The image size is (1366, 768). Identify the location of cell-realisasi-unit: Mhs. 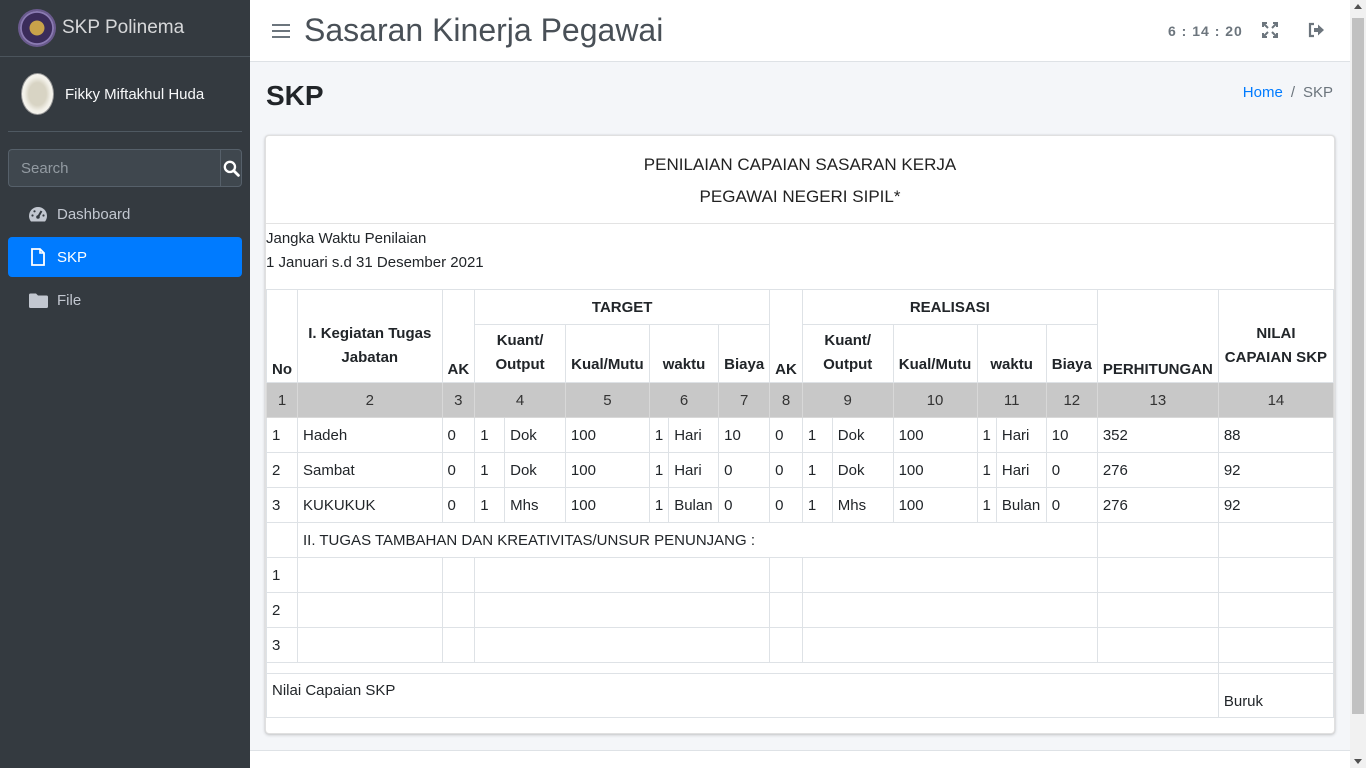
(862, 505).